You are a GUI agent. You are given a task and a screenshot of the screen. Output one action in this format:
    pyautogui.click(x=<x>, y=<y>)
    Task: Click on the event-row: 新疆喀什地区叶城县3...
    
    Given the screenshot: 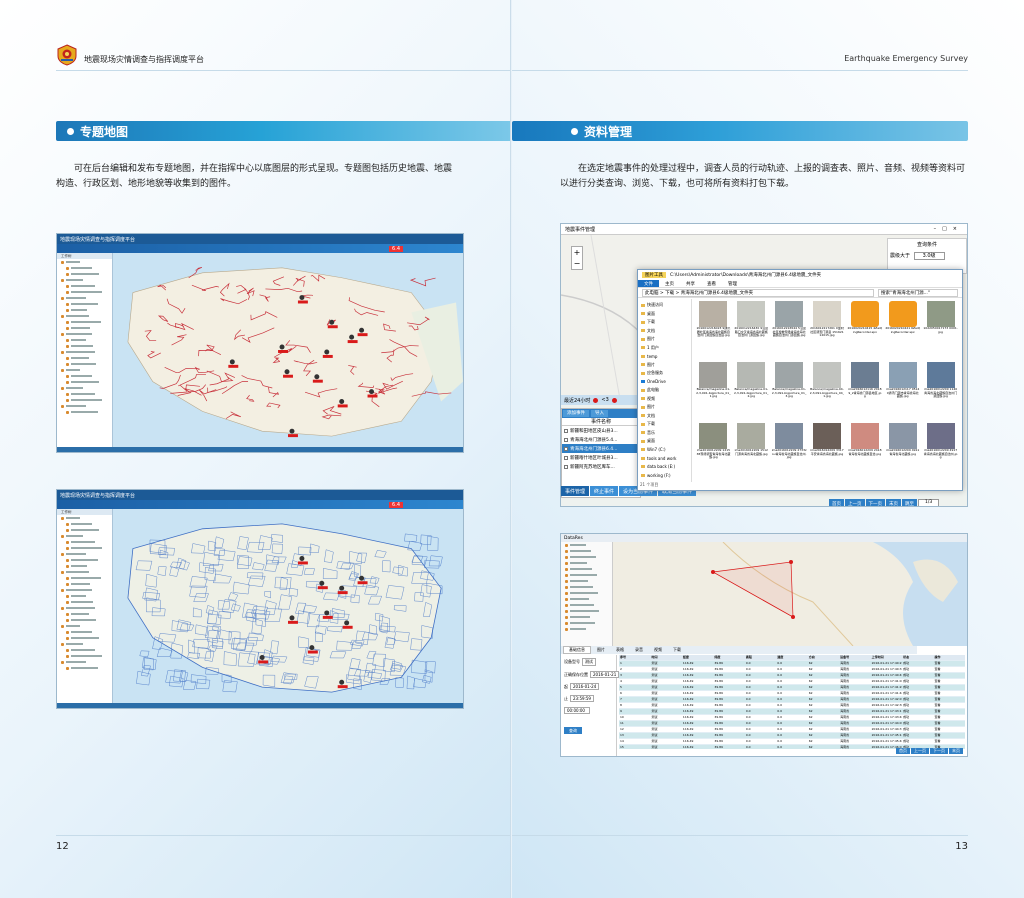 What is the action you would take?
    pyautogui.click(x=601, y=457)
    